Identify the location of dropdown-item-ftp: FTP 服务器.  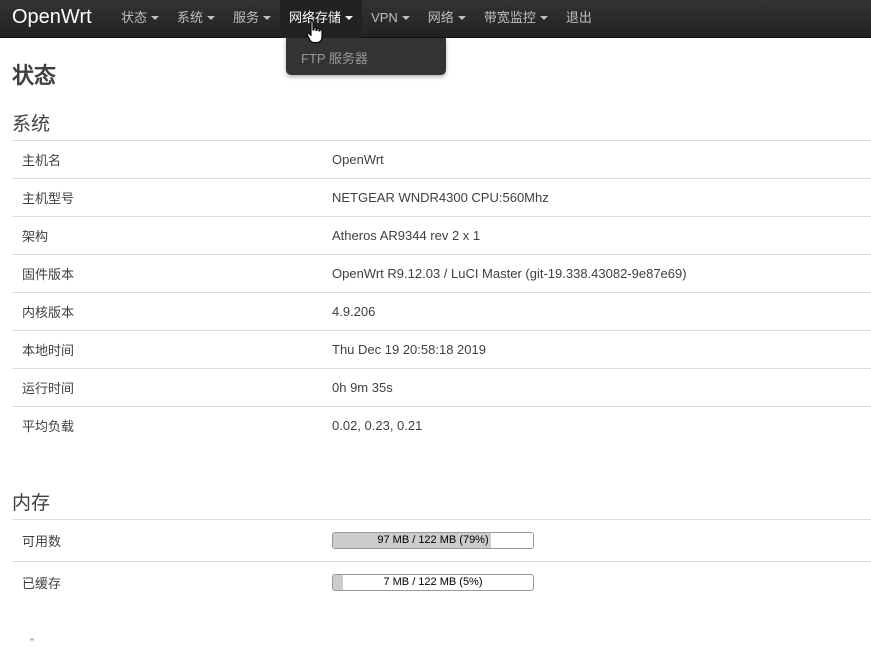
(334, 57).